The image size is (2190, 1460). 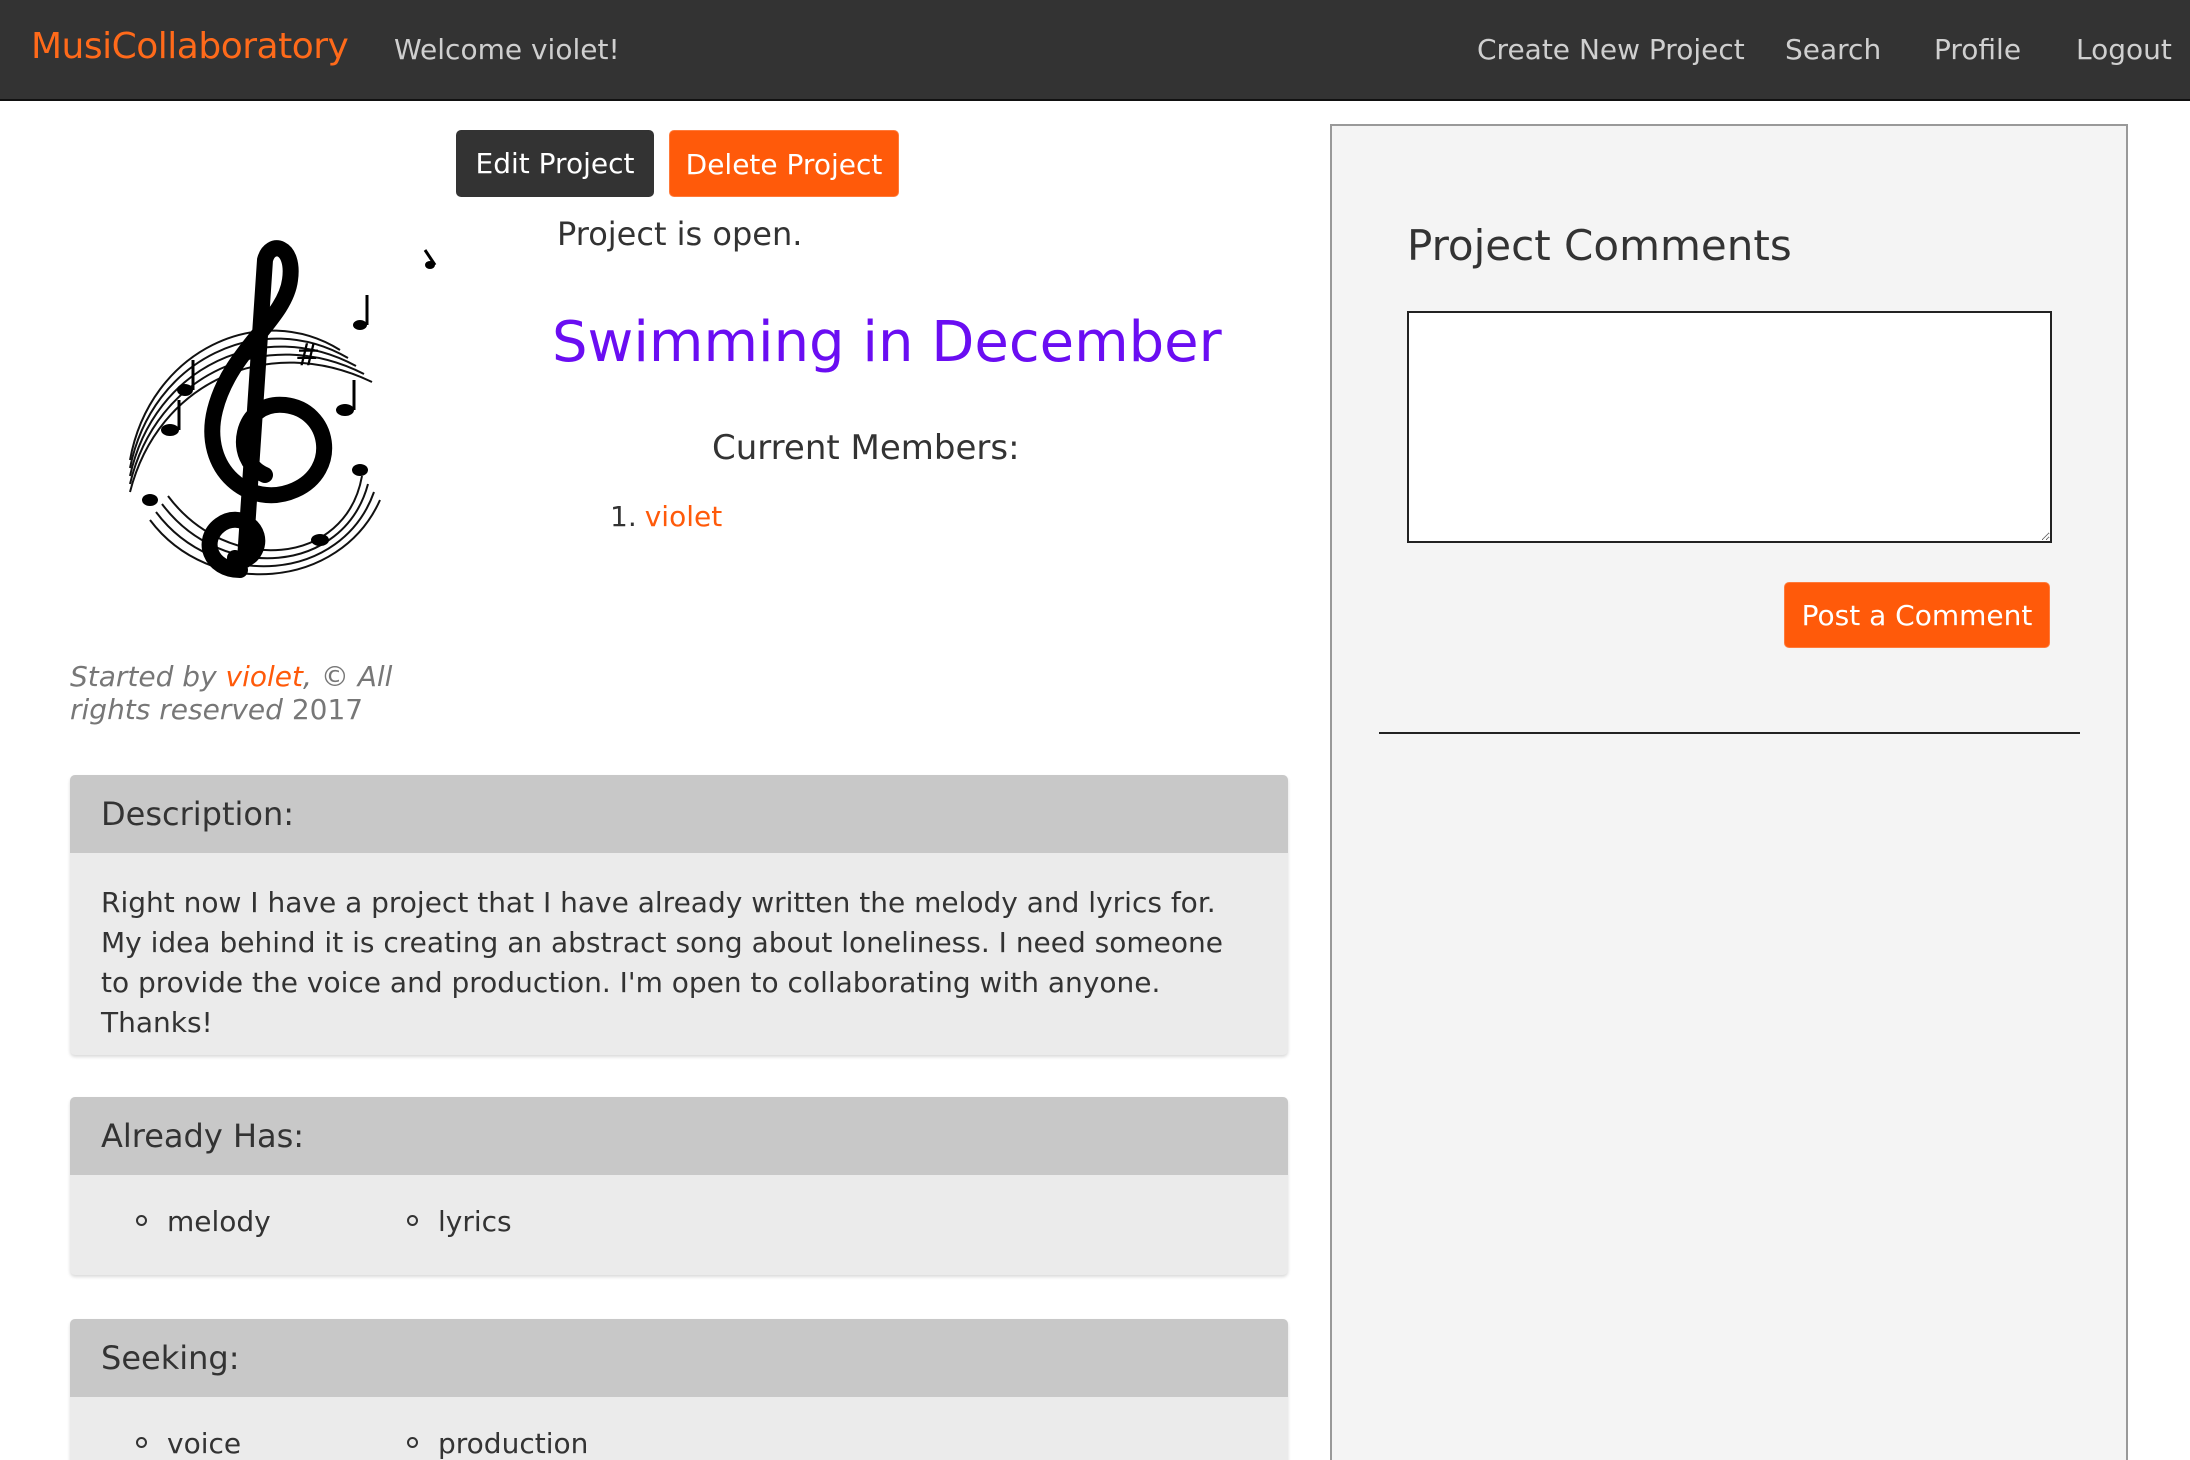 I want to click on list-item: production, so click(x=497, y=1443).